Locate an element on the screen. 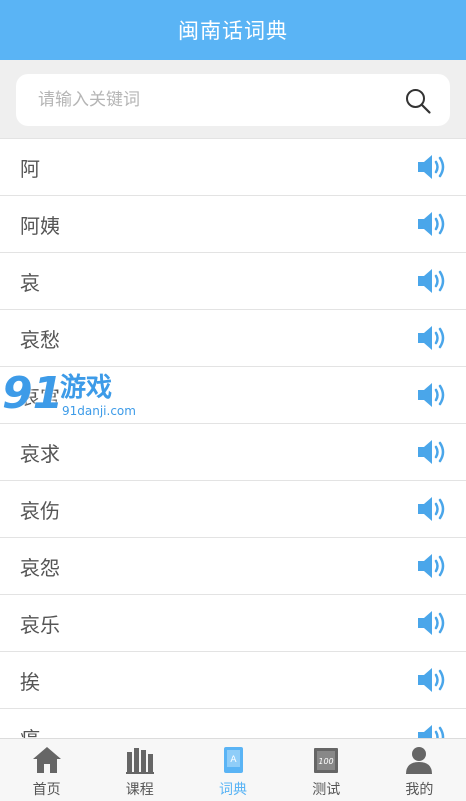 Image resolution: width=466 pixels, height=801 pixels. list-item: 哀求 is located at coordinates (233, 451).